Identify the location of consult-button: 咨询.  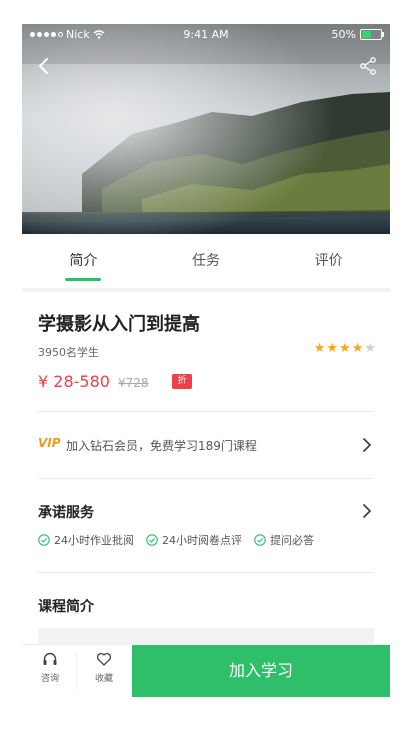
(50, 667).